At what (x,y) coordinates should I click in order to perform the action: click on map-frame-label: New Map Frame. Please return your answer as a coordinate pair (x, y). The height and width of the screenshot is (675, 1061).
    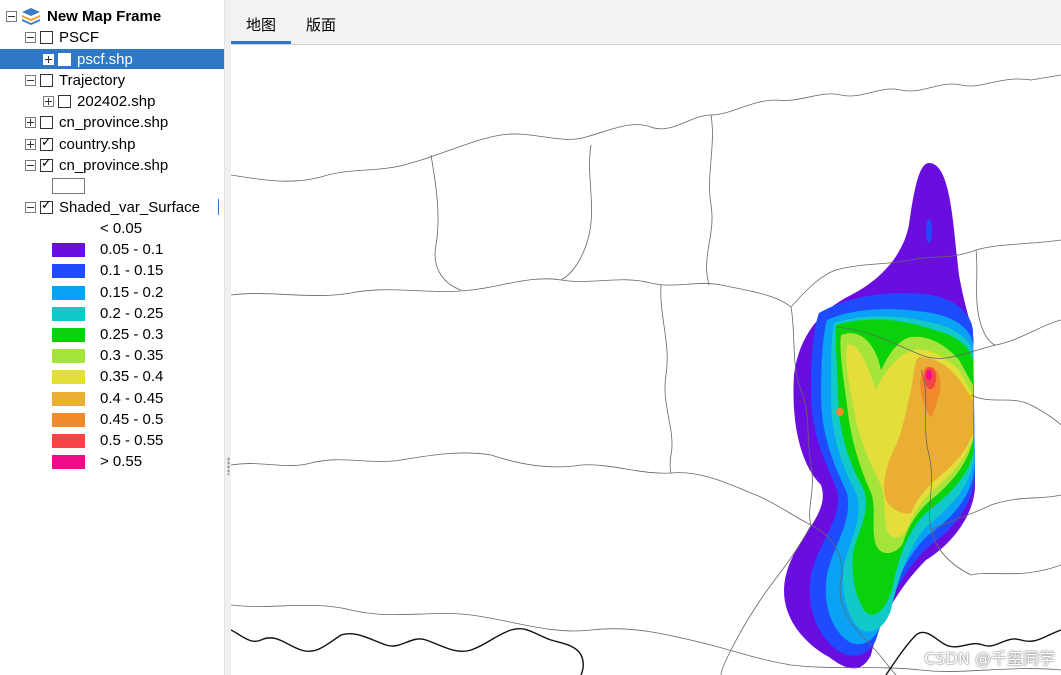
    Looking at the image, I should click on (104, 16).